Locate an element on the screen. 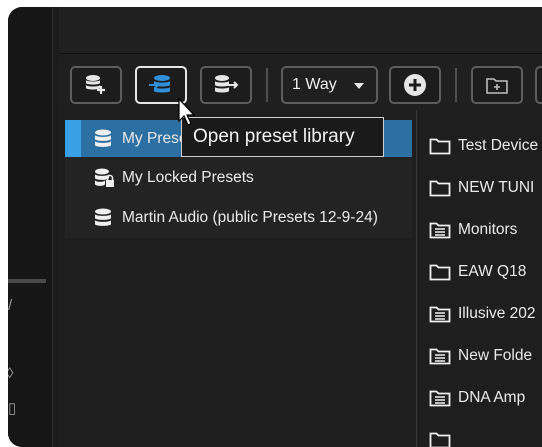 The width and height of the screenshot is (542, 447). folder-label: Monitors is located at coordinates (488, 229).